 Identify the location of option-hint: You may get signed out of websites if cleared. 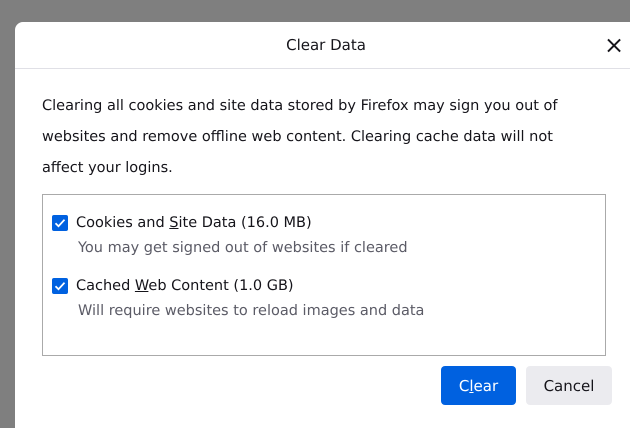
(243, 248).